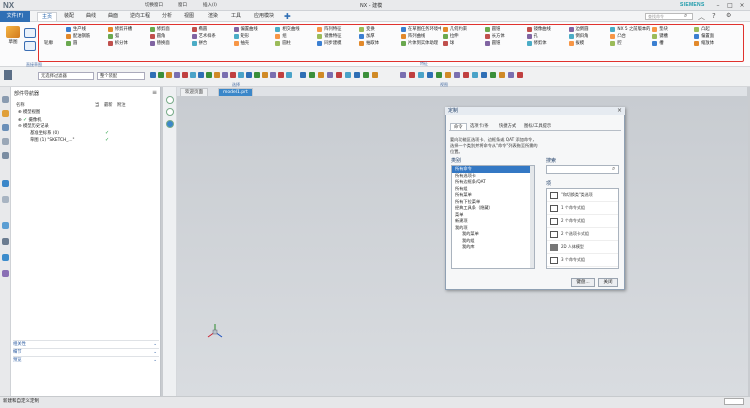 This screenshot has height=408, width=750. I want to click on ribbon-command: 偏置面, so click(714, 36).